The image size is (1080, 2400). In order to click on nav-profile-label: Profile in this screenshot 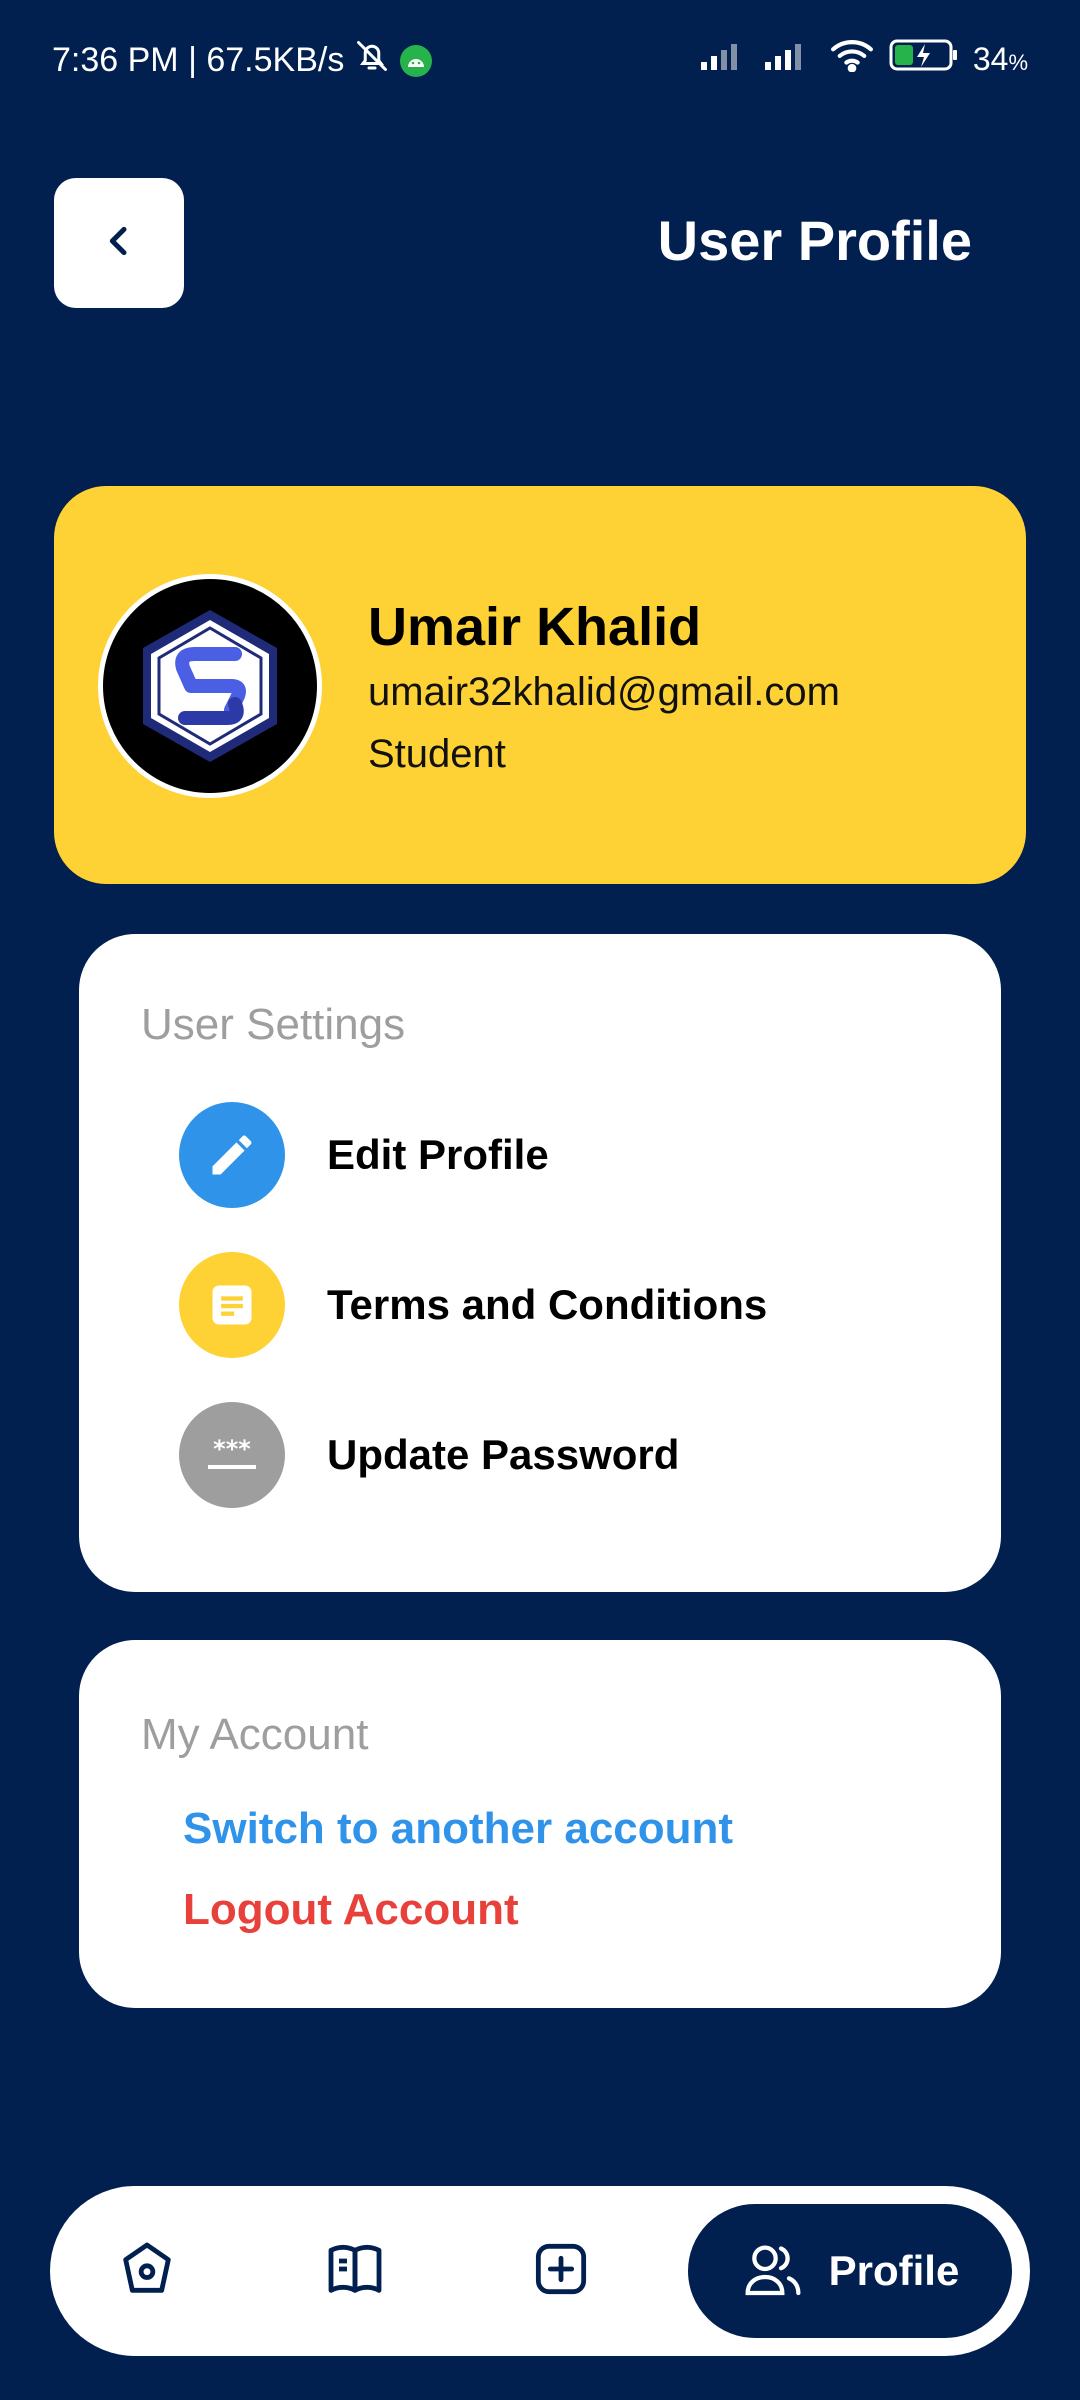, I will do `click(894, 2270)`.